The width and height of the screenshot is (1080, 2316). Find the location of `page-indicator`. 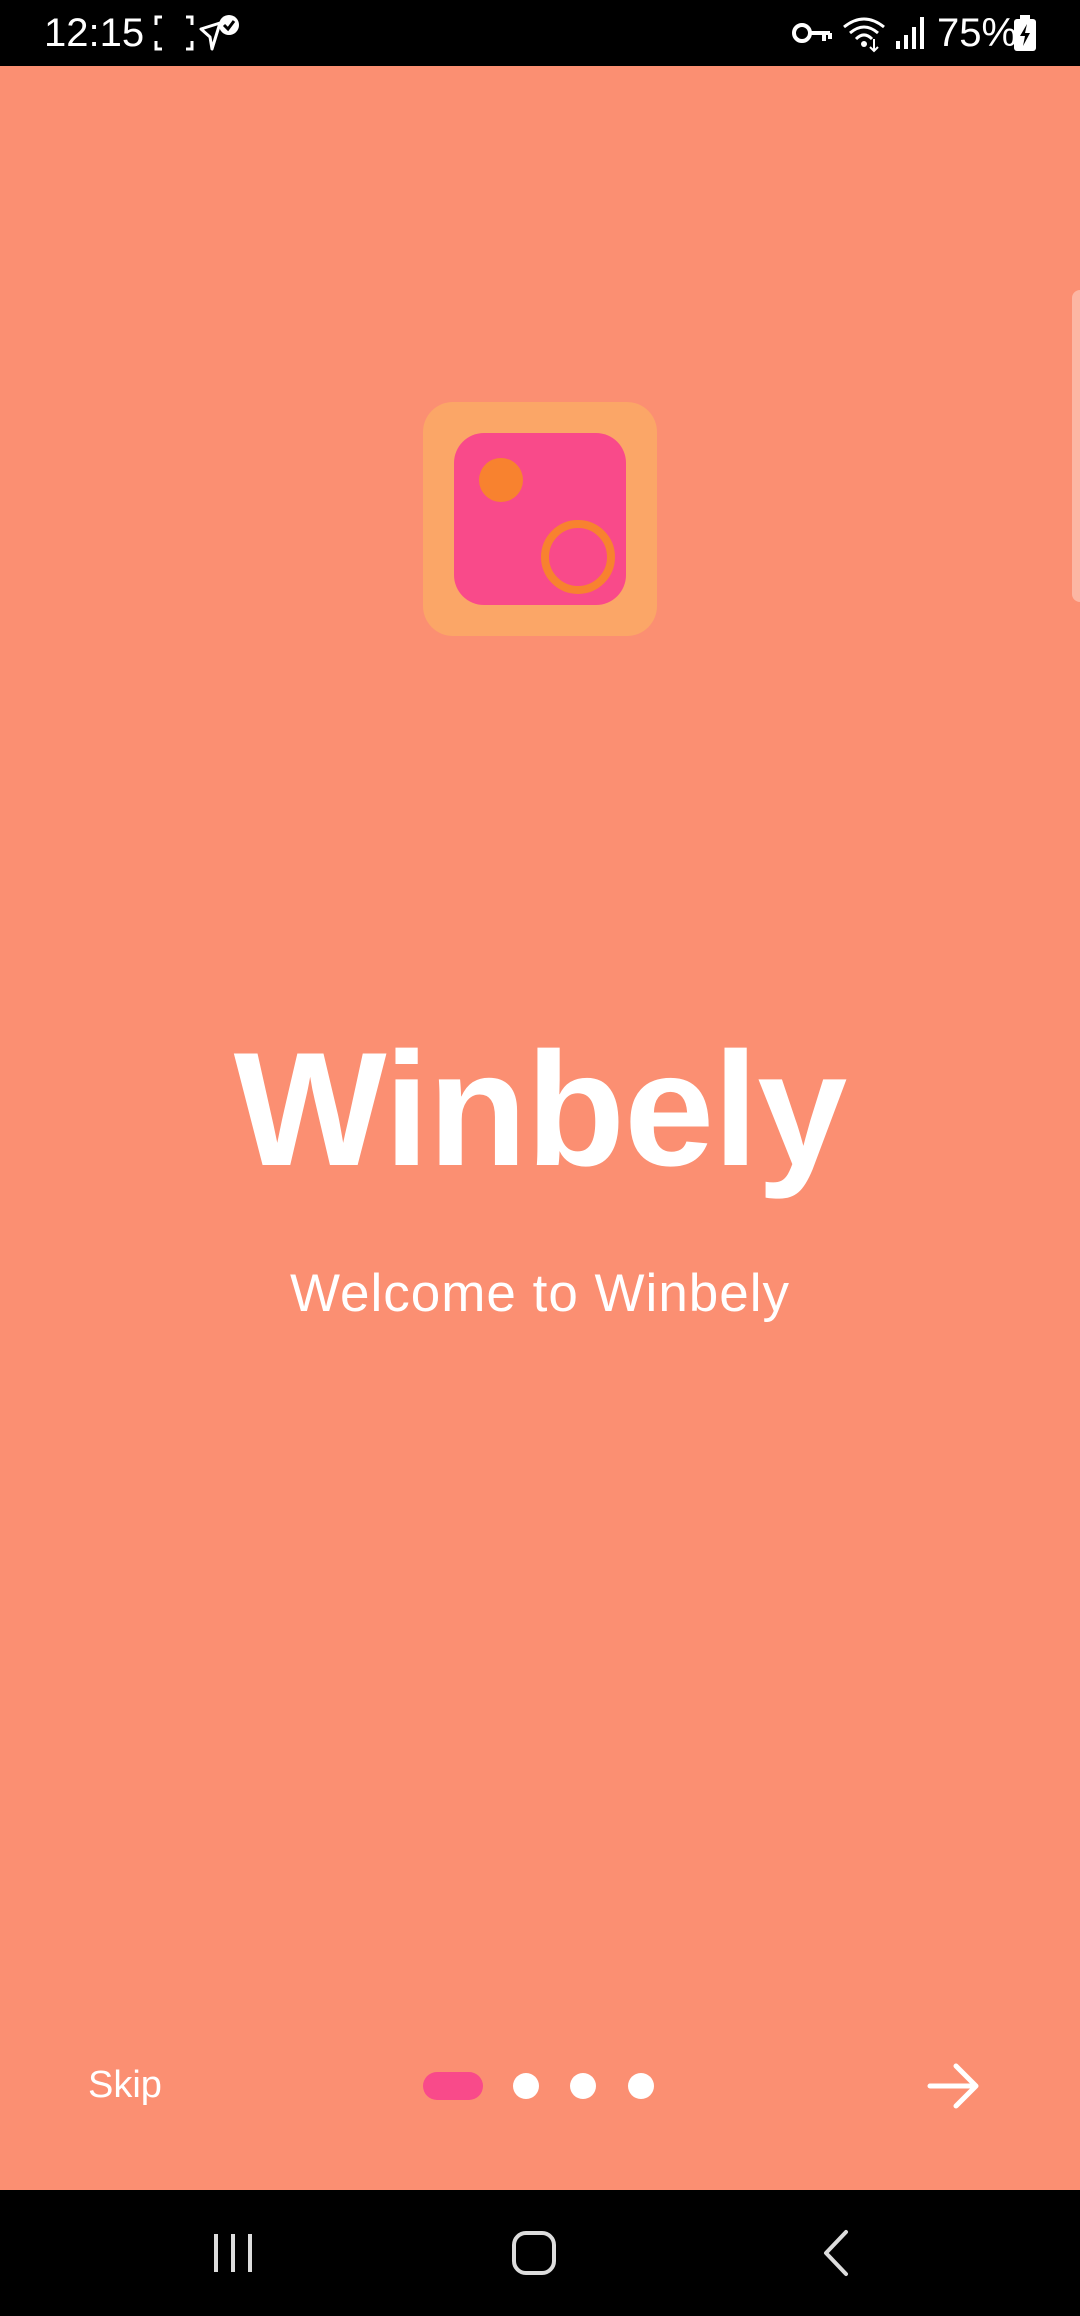

page-indicator is located at coordinates (543, 2086).